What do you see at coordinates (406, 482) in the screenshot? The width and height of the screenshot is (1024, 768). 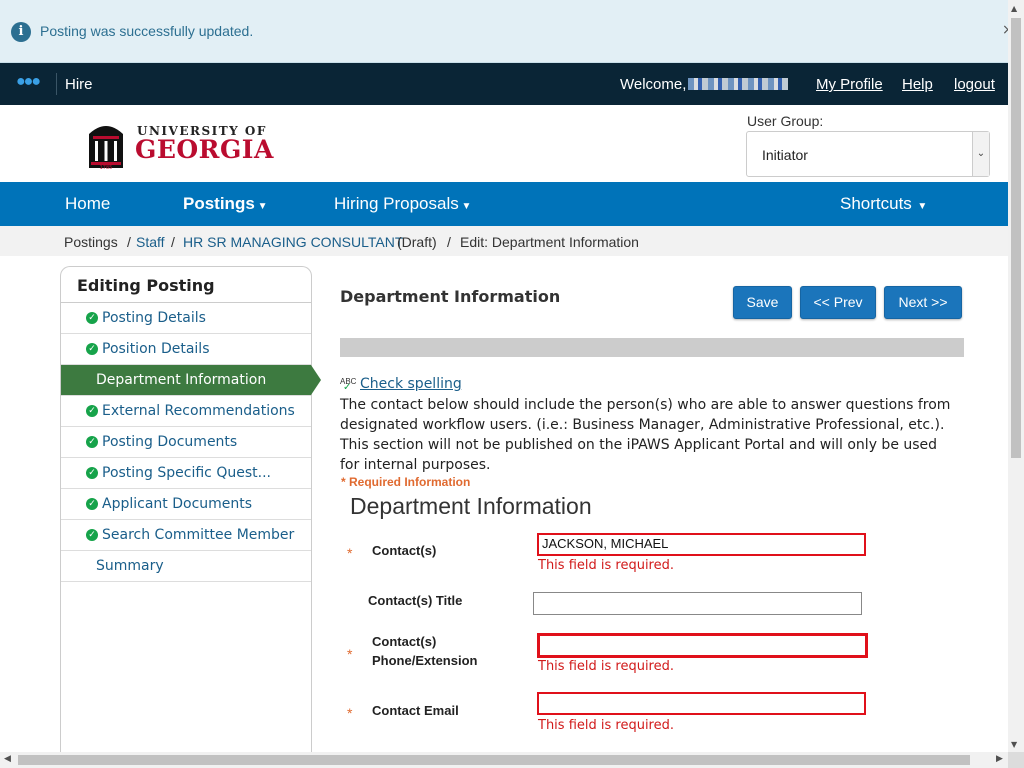 I see `required-note: * Required Information` at bounding box center [406, 482].